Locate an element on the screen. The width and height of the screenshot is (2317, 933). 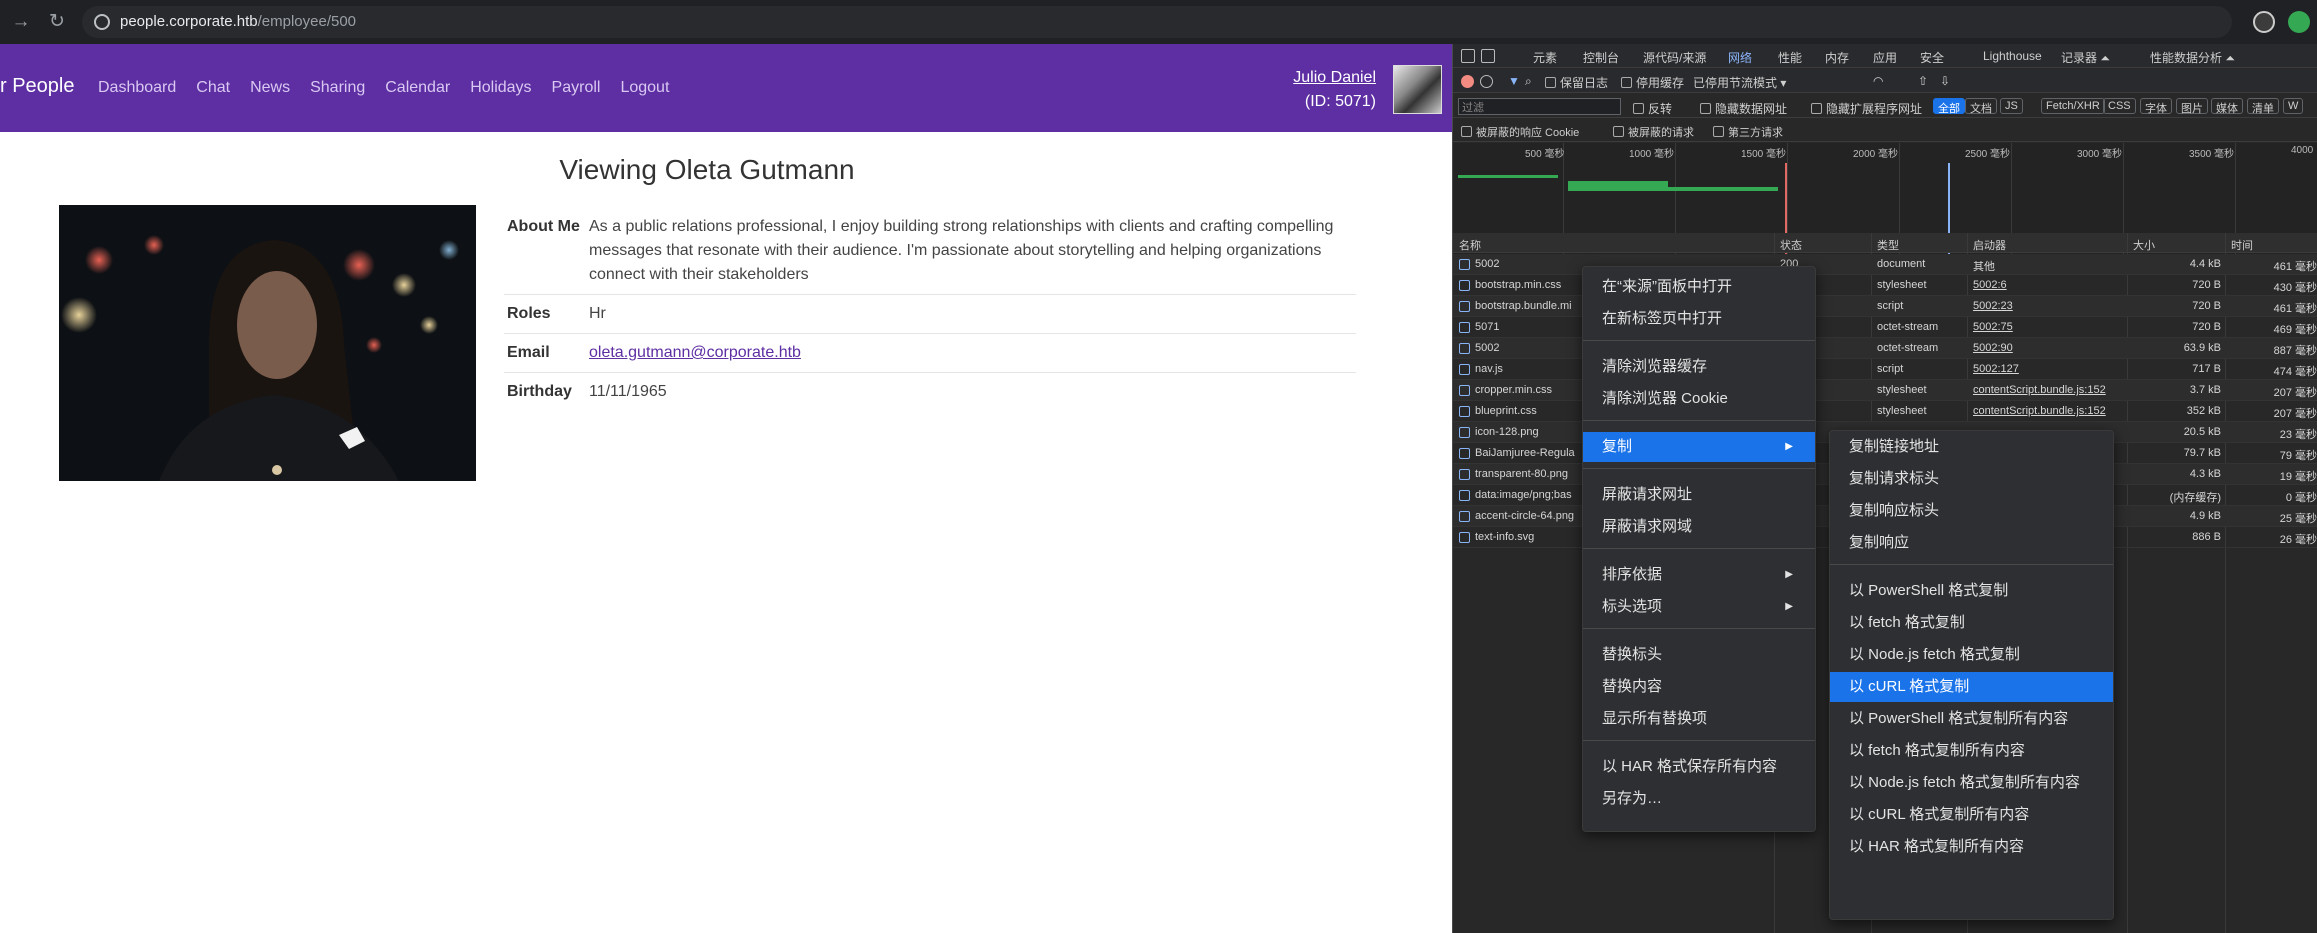
chip-doc: 文档 is located at coordinates (1981, 106).